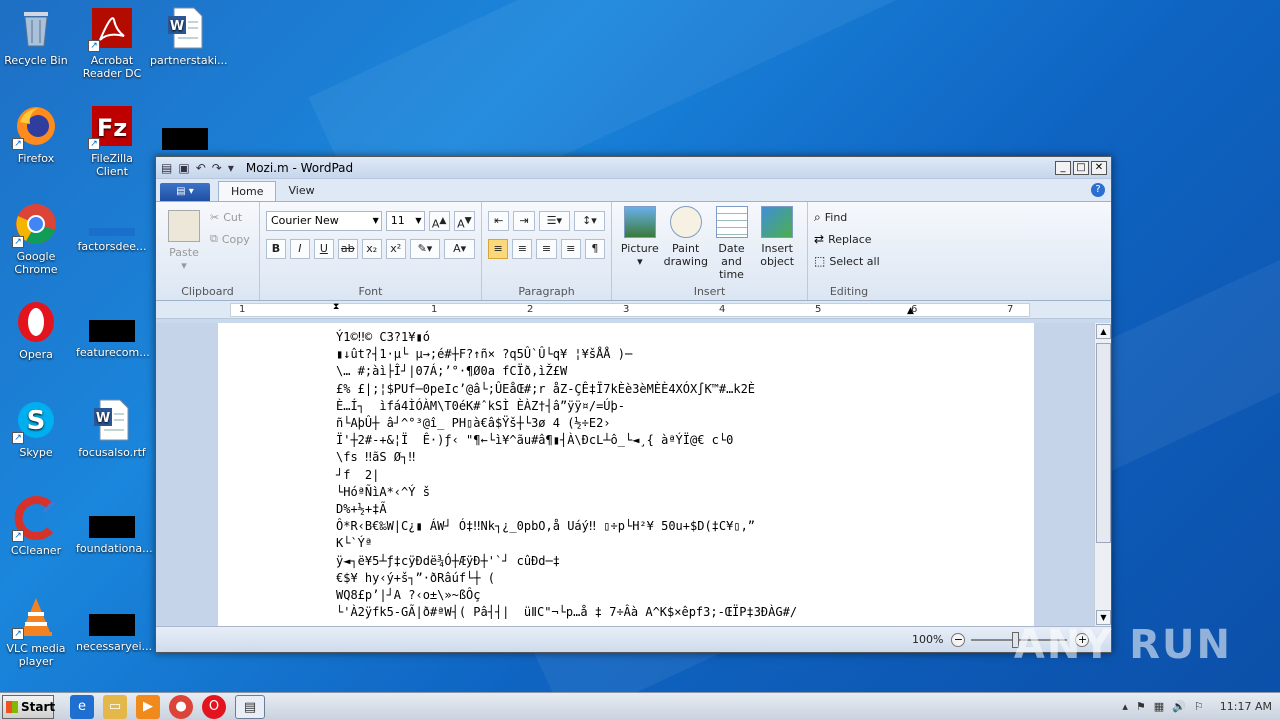 The width and height of the screenshot is (1280, 720). What do you see at coordinates (1098, 190) in the screenshot?
I see `help-icon: ?` at bounding box center [1098, 190].